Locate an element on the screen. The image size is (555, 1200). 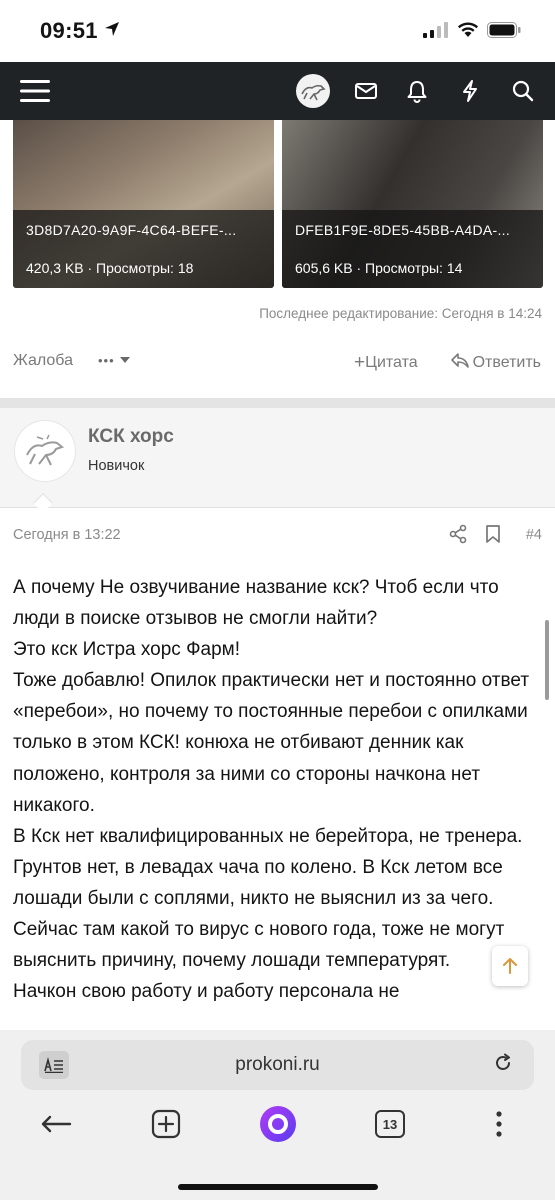
post-meta-bar: Сегодня в 13:22 #4 is located at coordinates (277, 536).